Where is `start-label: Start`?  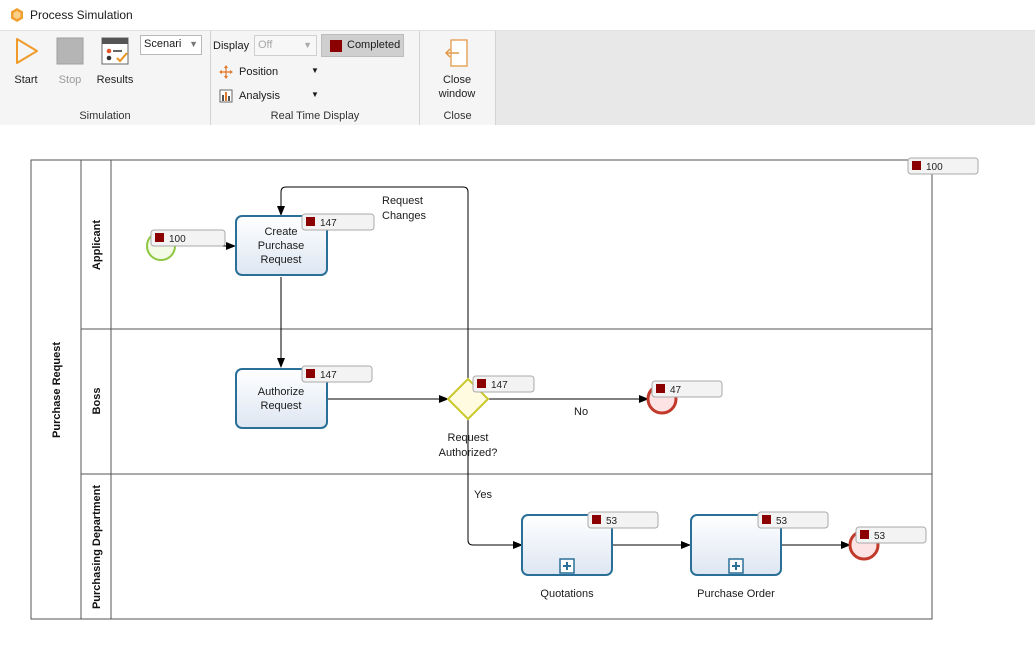
start-label: Start is located at coordinates (26, 80).